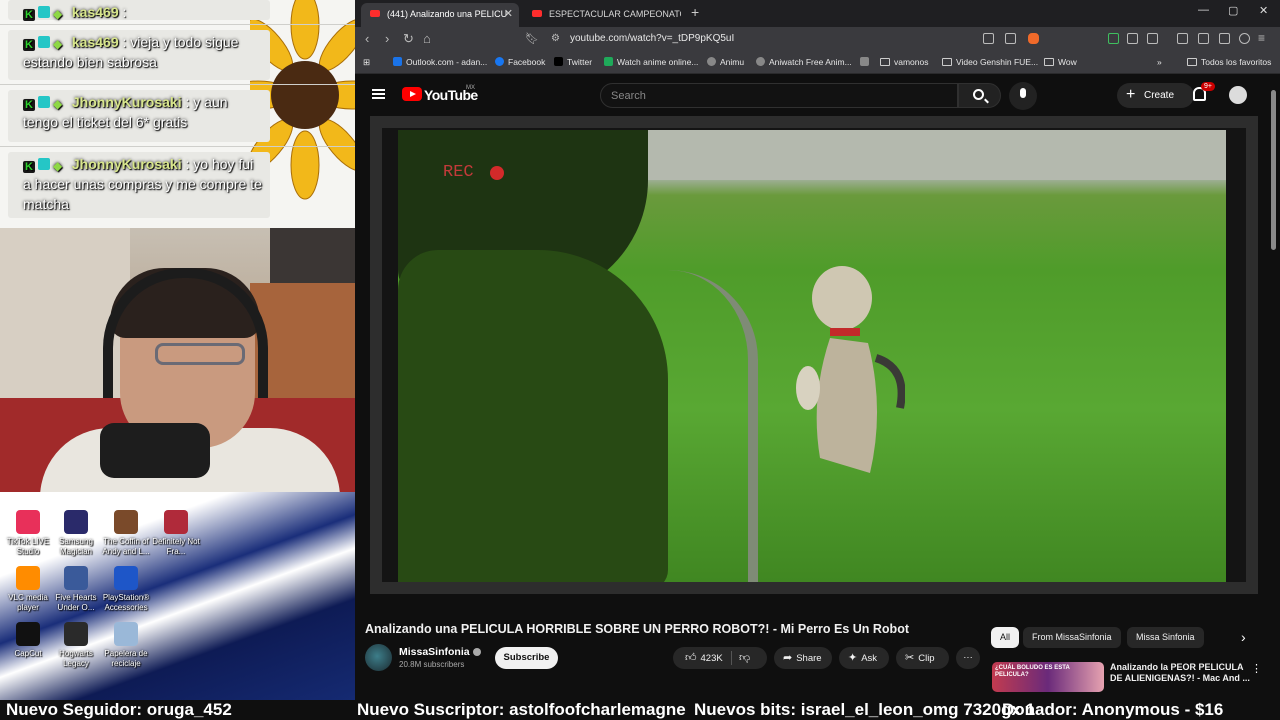 This screenshot has height=720, width=1280. What do you see at coordinates (119, 709) in the screenshot?
I see `new-follower-alert: Nuevo Seguidor: oruga_452` at bounding box center [119, 709].